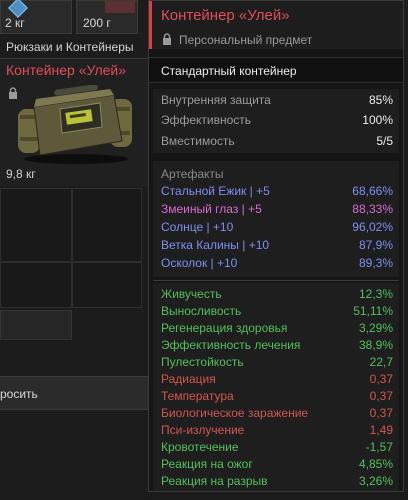 The height and width of the screenshot is (500, 408). I want to click on category-title: Рюкзаки и Контейнеры, so click(70, 47).